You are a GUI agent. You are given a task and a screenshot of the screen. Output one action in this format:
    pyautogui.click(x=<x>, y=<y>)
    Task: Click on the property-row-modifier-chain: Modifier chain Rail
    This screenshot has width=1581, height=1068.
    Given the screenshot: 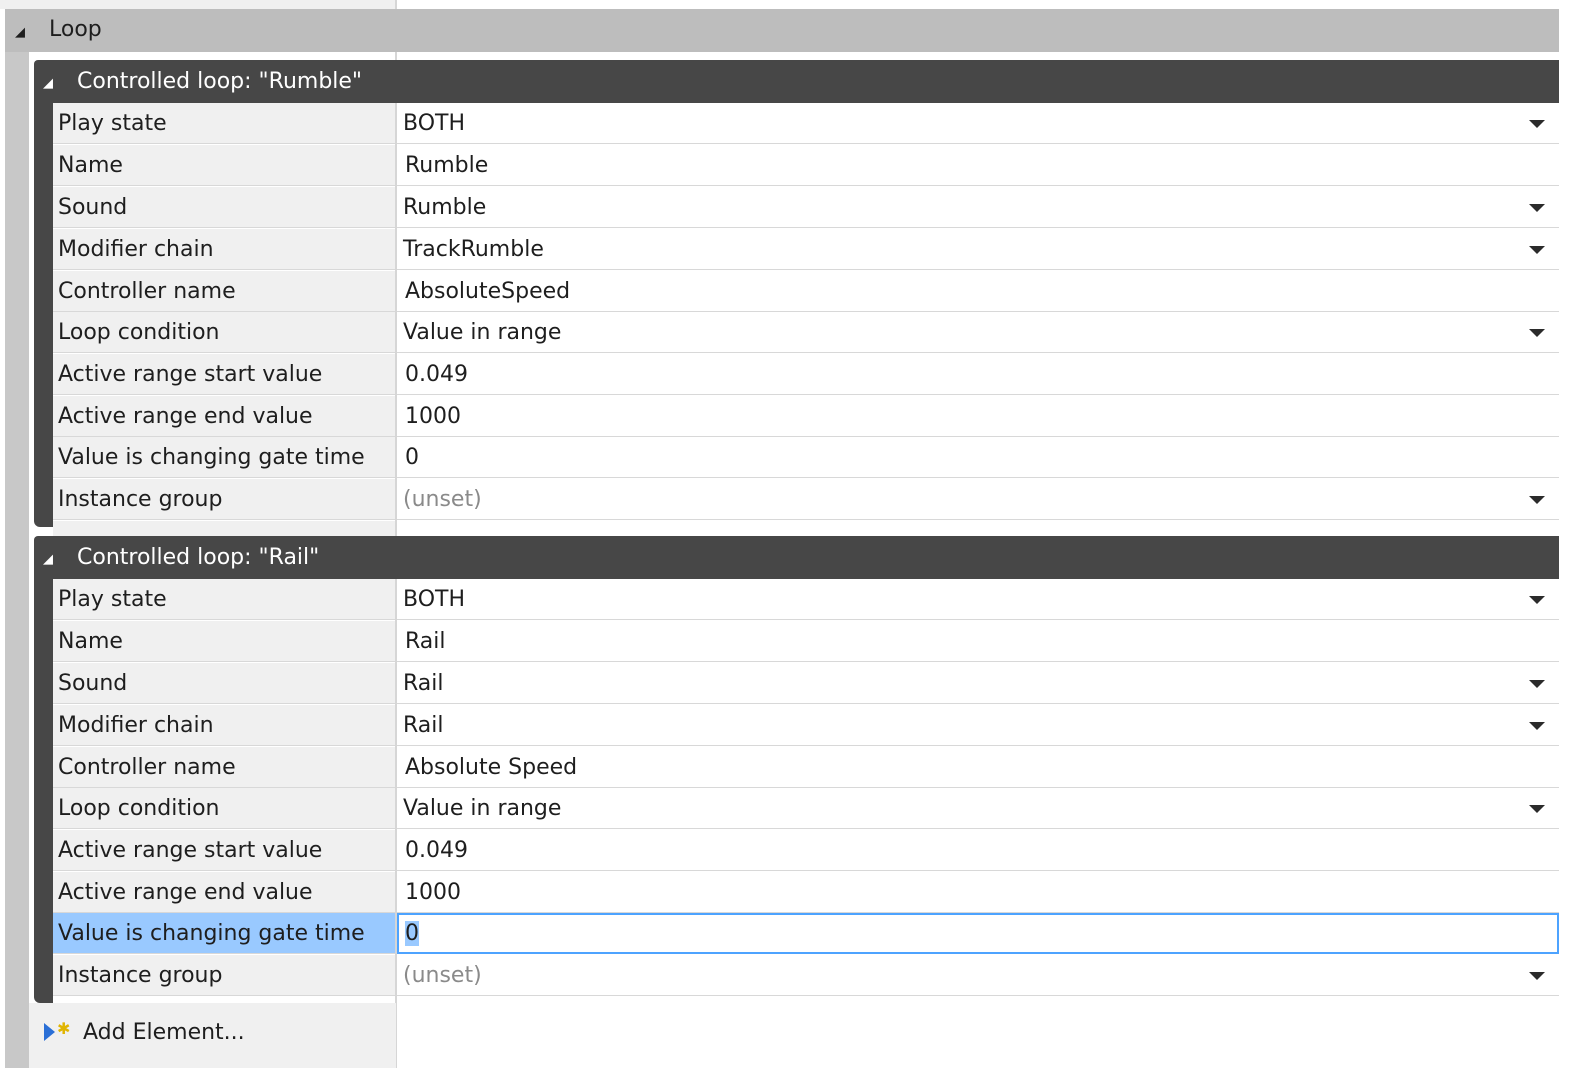 What is the action you would take?
    pyautogui.click(x=806, y=726)
    